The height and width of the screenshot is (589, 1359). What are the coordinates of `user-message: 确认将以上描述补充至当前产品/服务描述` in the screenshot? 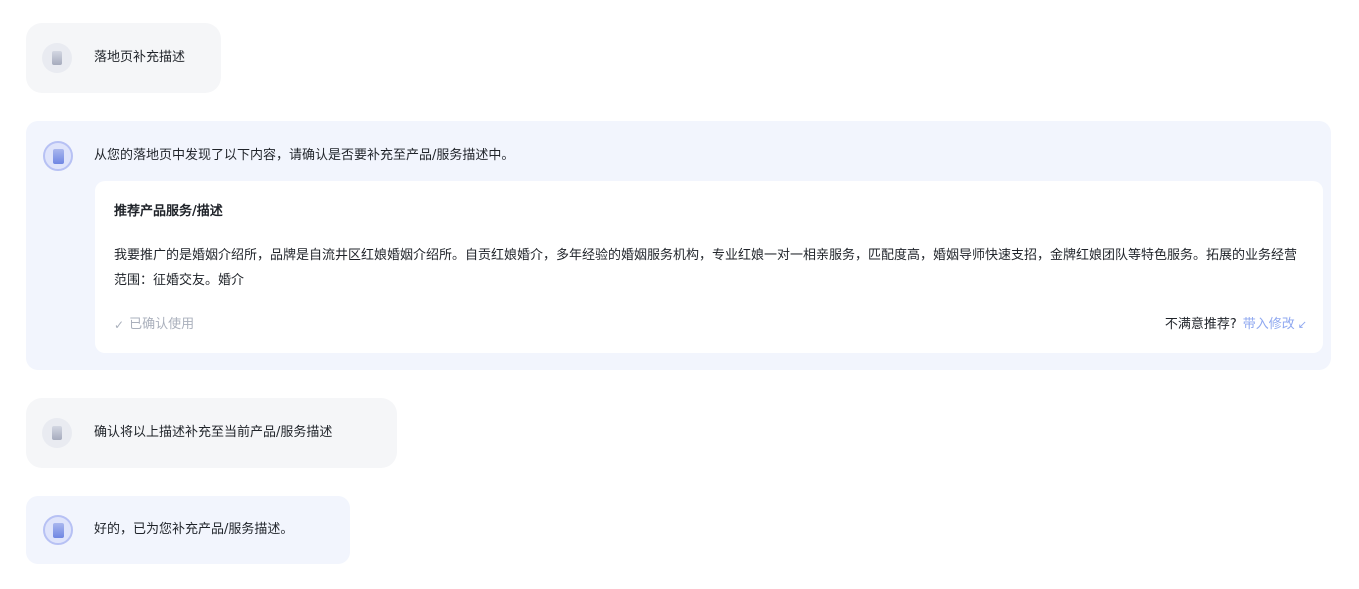 It's located at (211, 433).